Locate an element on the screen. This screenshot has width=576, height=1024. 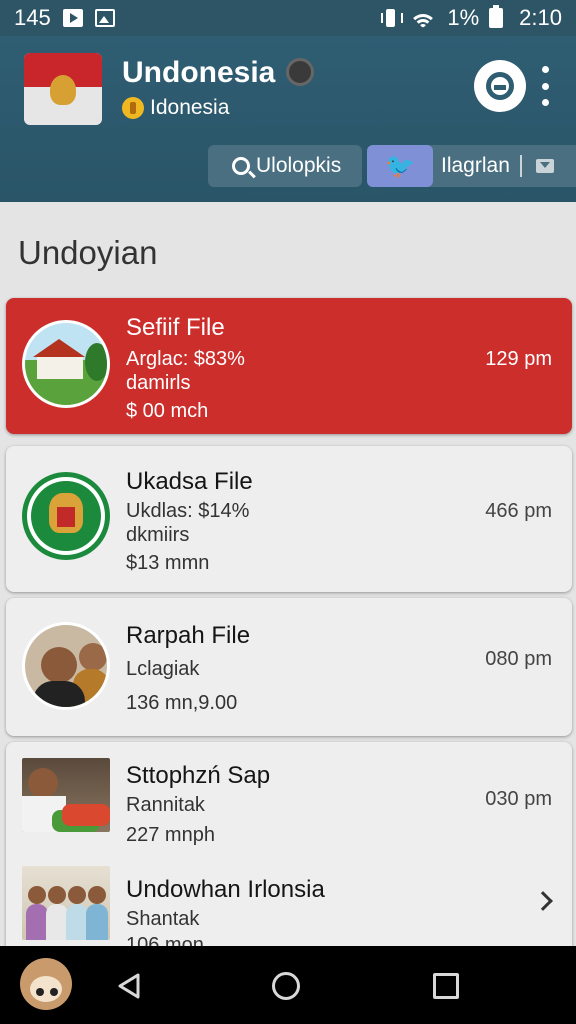
list-item: Undowhan Irlonsia Shantak 106 mon is located at coordinates (289, 906).